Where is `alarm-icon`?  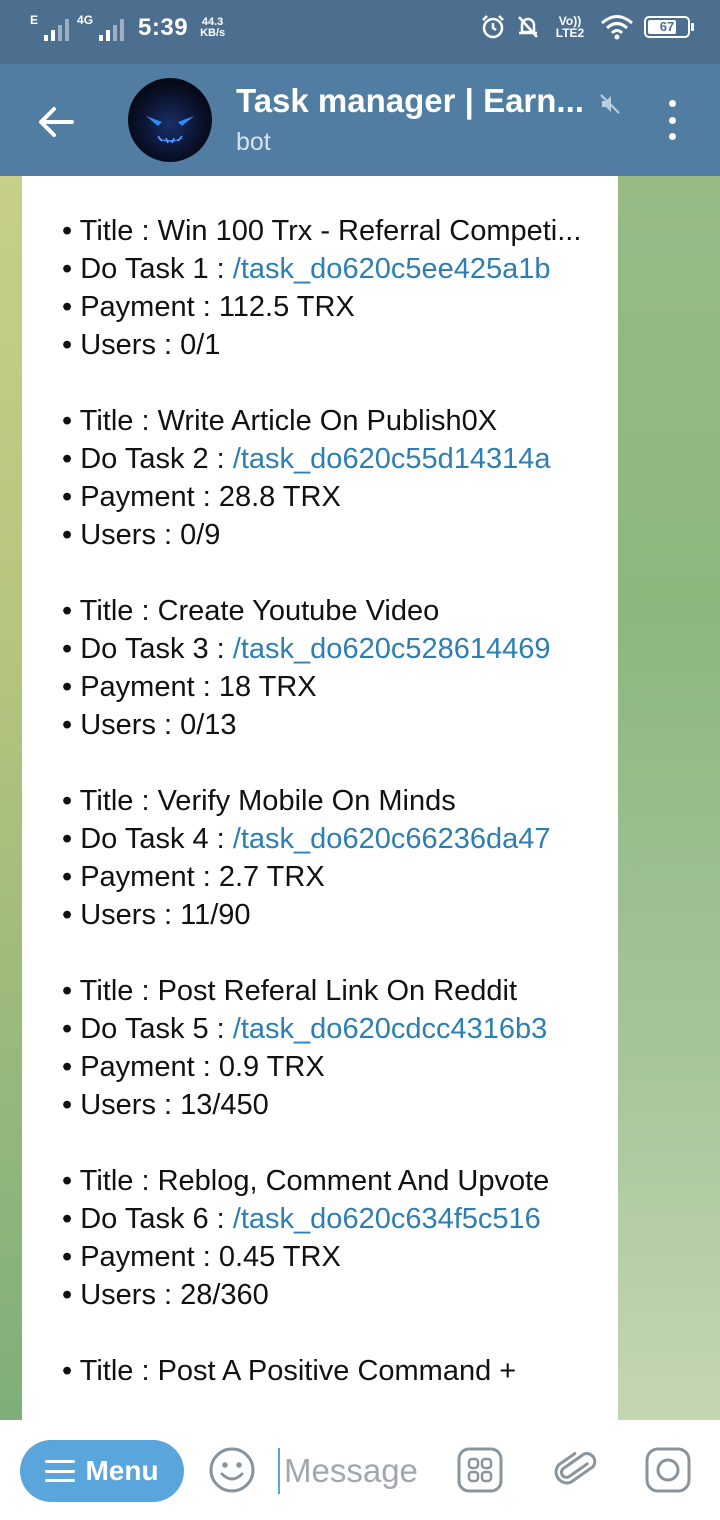
alarm-icon is located at coordinates (493, 27).